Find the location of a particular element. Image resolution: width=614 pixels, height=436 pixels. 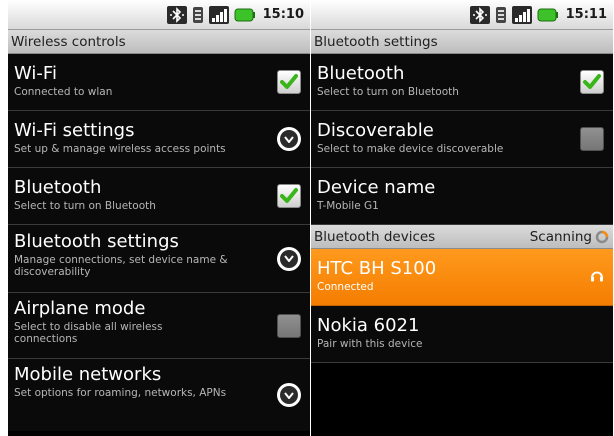

item-title: Airplane mode is located at coordinates (80, 308).